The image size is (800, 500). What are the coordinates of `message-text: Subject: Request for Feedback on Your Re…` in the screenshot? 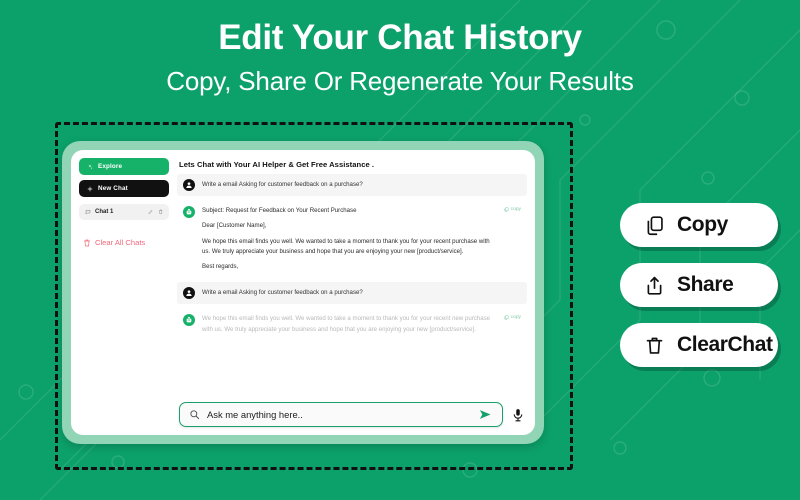 It's located at (279, 210).